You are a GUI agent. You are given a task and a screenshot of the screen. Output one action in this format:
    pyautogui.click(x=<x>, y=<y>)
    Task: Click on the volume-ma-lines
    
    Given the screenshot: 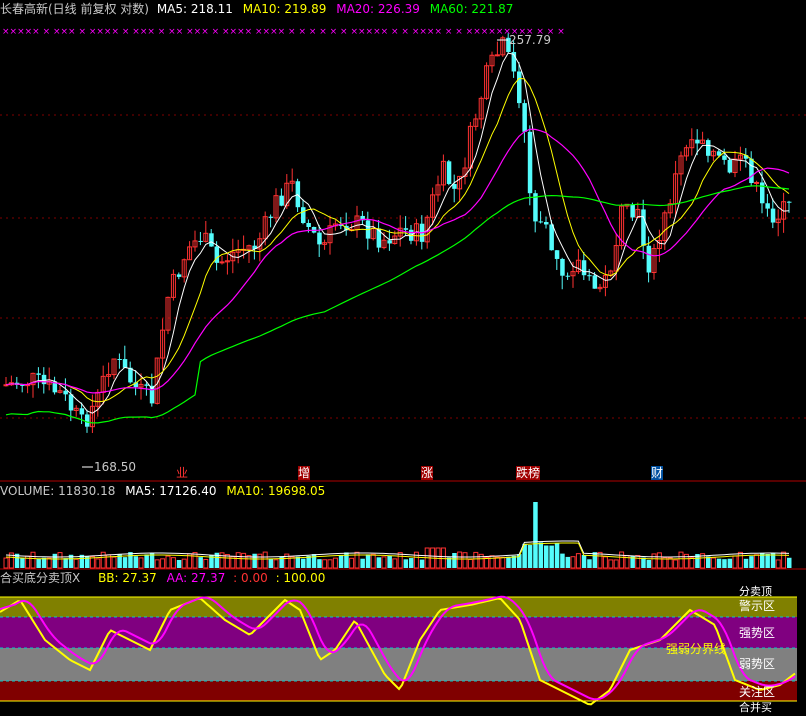 What is the action you would take?
    pyautogui.click(x=397, y=550)
    